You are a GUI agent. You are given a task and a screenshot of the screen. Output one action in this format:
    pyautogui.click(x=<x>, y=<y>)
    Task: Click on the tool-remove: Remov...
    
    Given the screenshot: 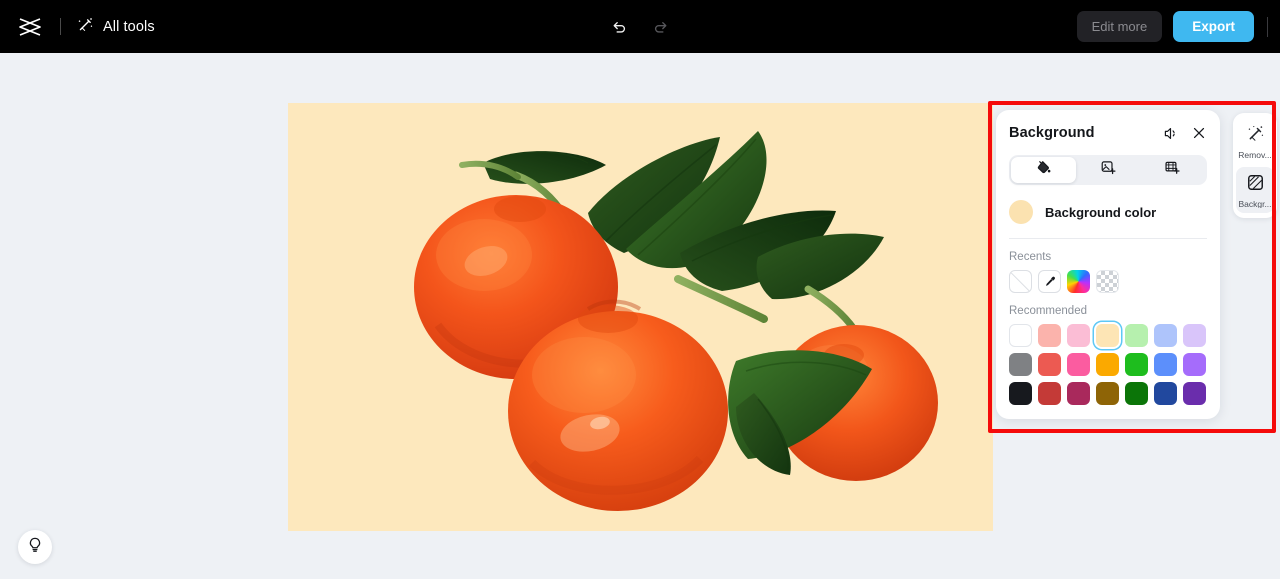 What is the action you would take?
    pyautogui.click(x=1255, y=141)
    